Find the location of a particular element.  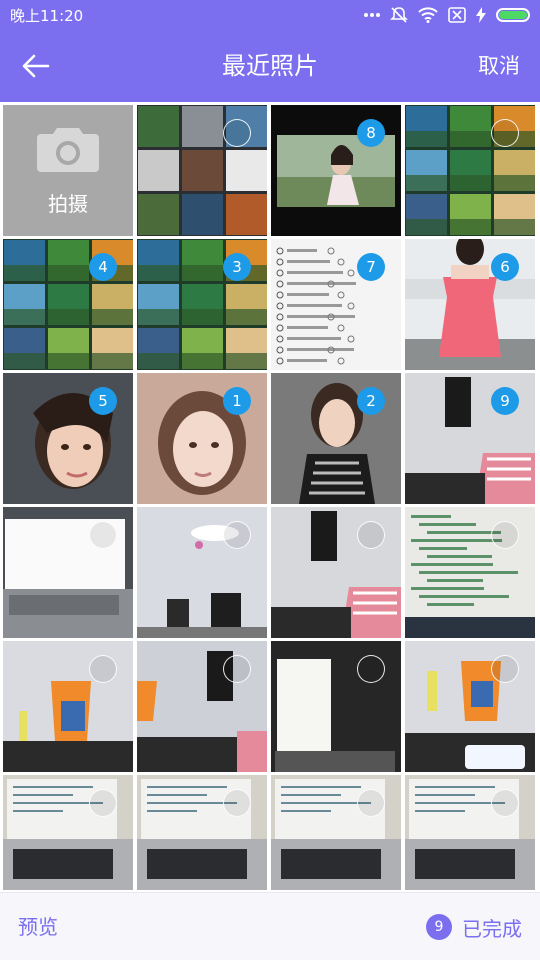

title-bar: 最近照片 取消 is located at coordinates (270, 66).